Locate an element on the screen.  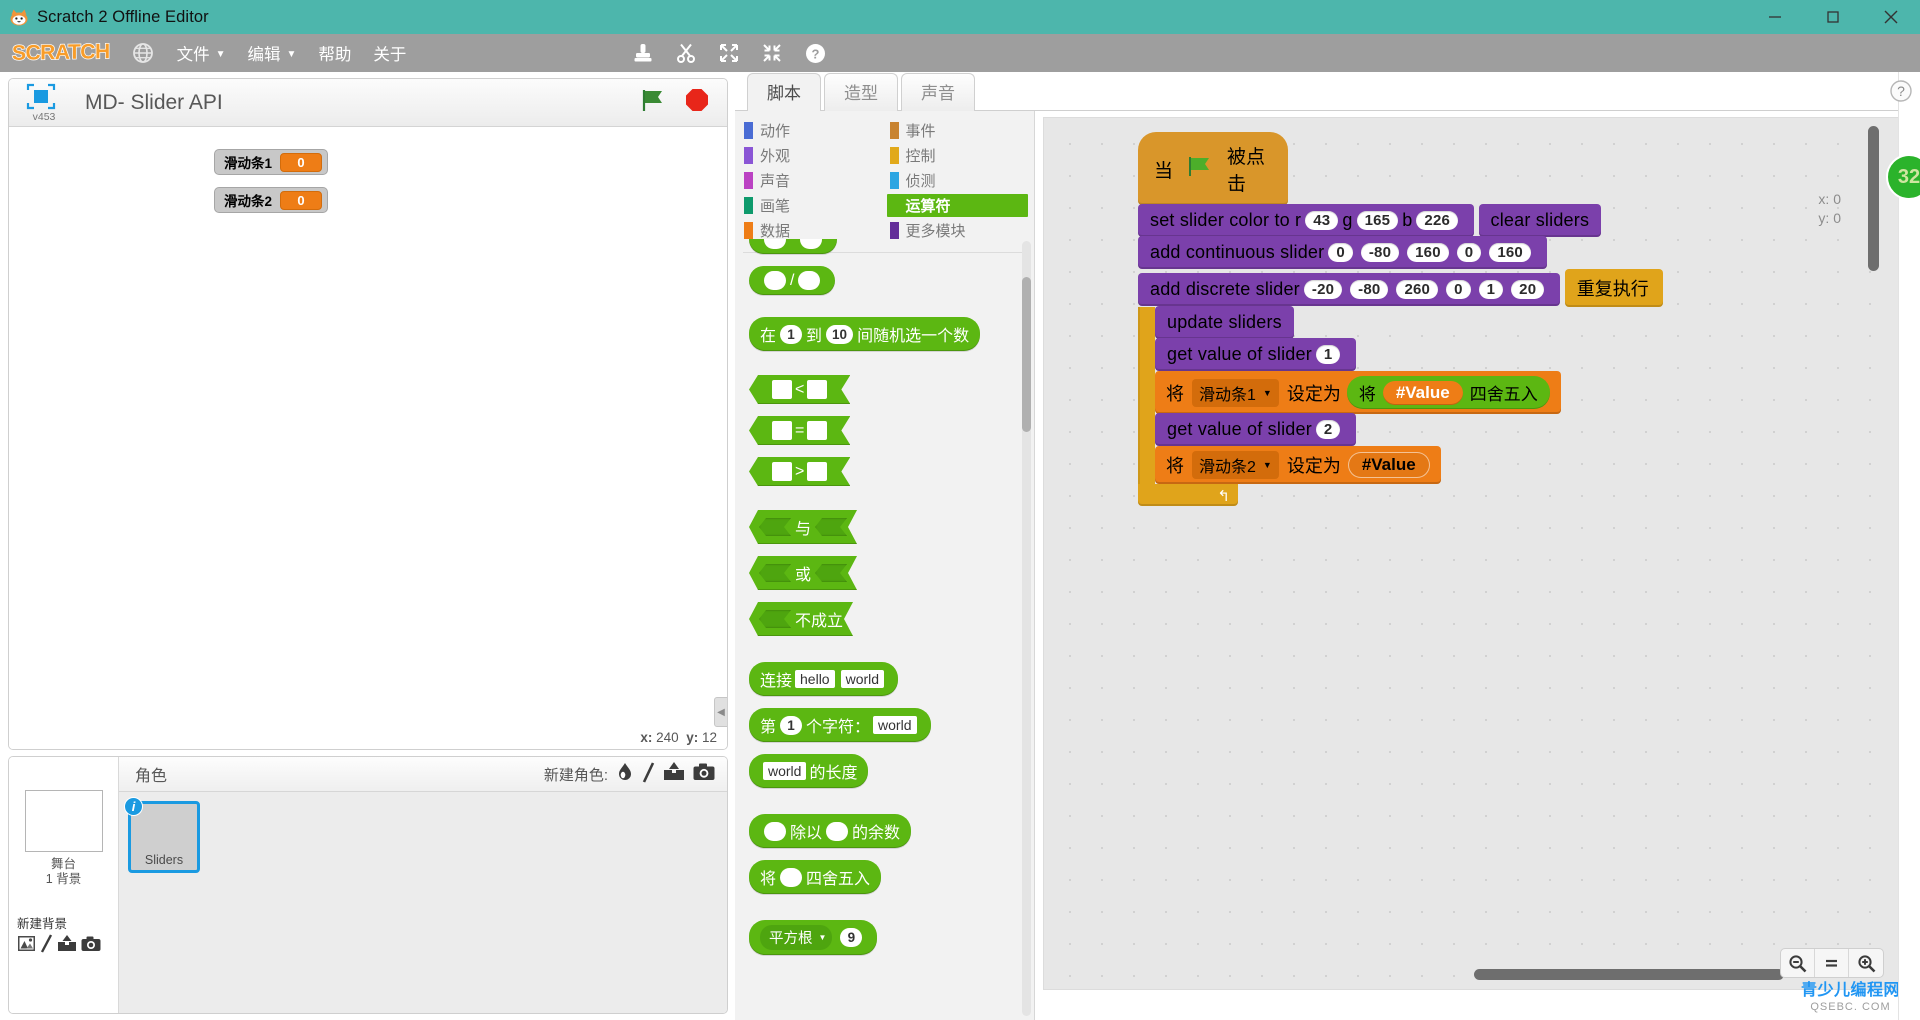
help-question-icon: ? is located at coordinates (1901, 91).